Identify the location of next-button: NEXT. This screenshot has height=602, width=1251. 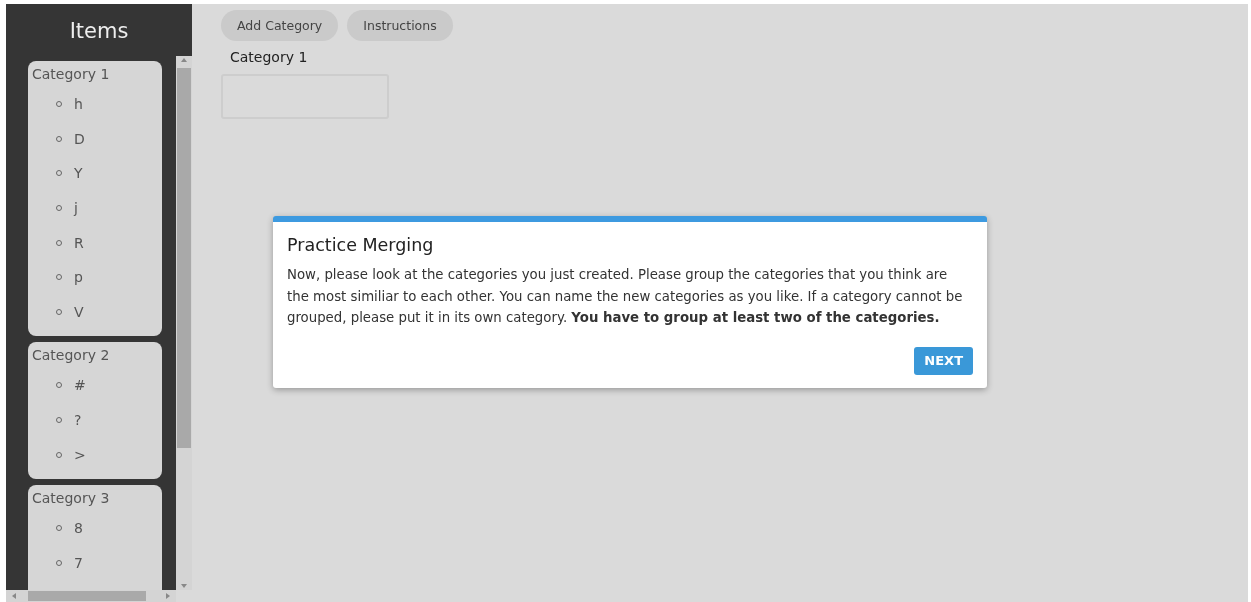
(943, 360).